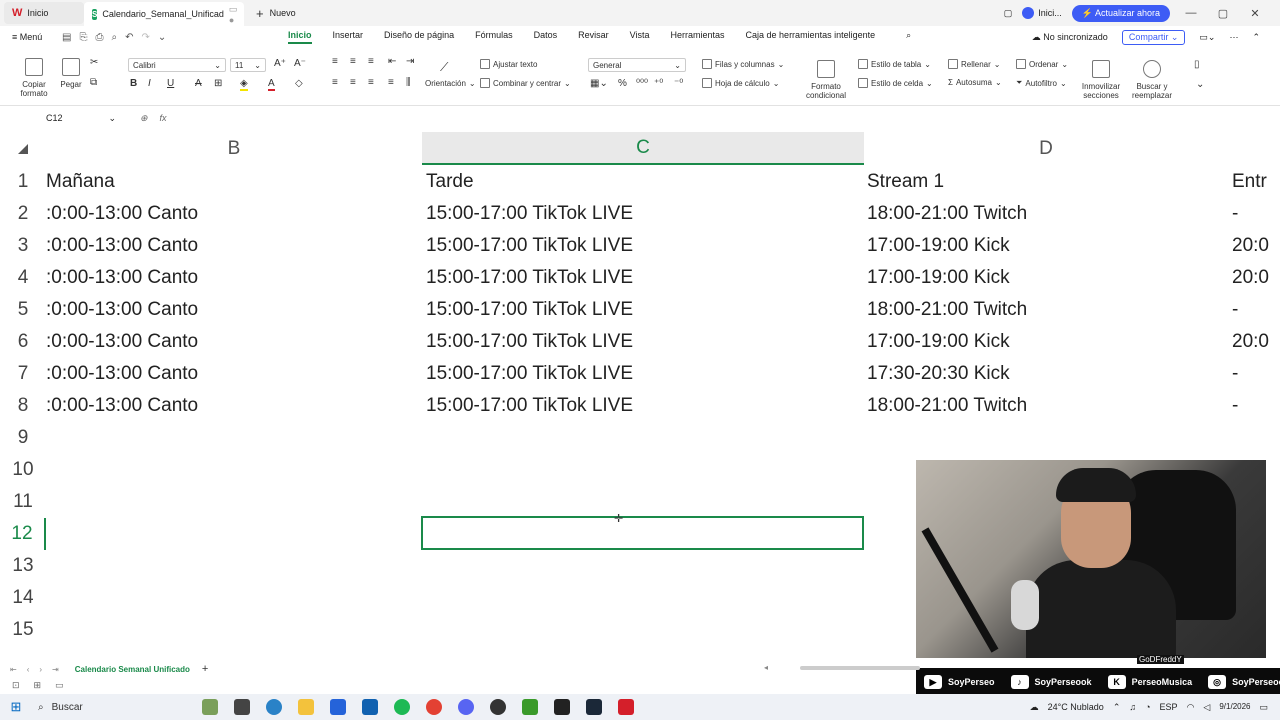  What do you see at coordinates (234, 182) in the screenshot?
I see `cell-b1: Mañana` at bounding box center [234, 182].